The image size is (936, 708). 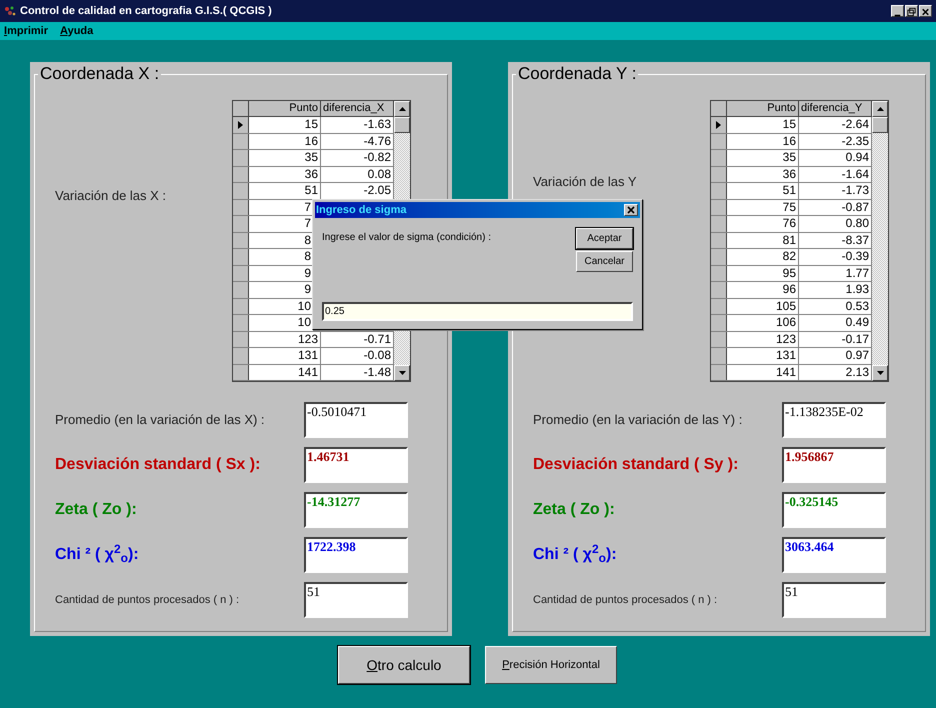 What do you see at coordinates (160, 420) in the screenshot?
I see `field-label: Promedio (en la variación de las X) :` at bounding box center [160, 420].